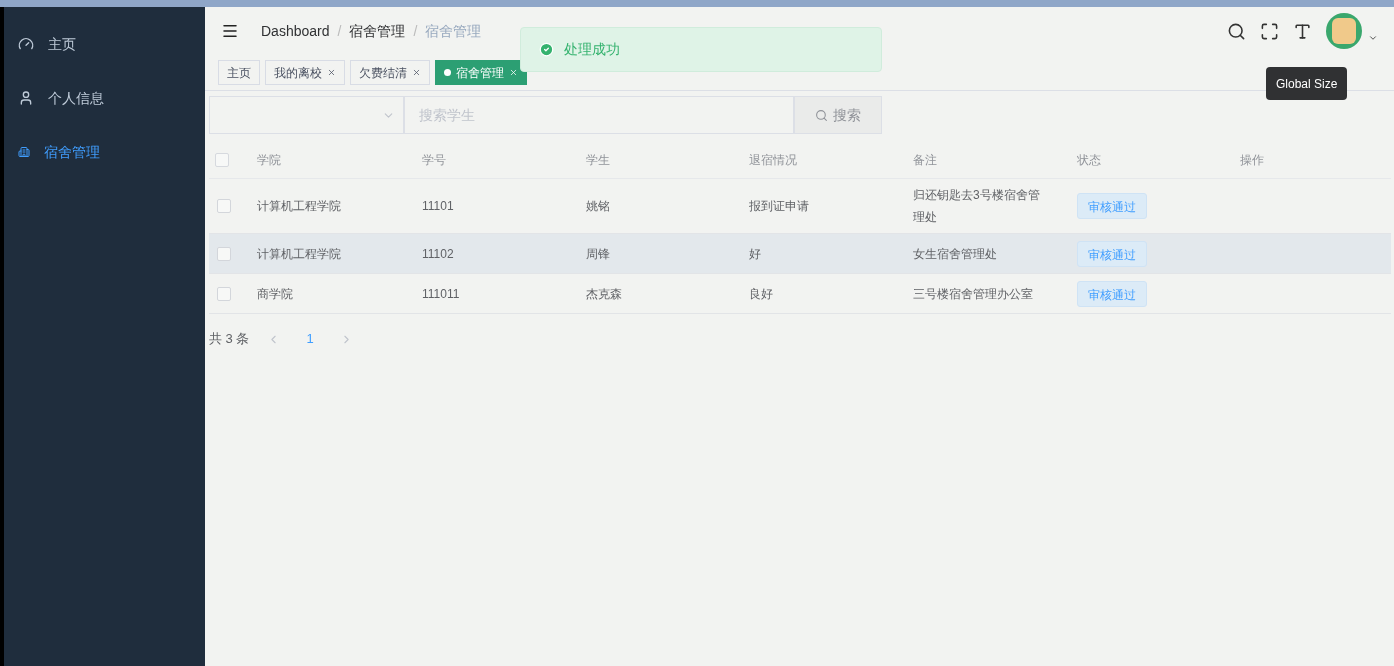  I want to click on column-header: 学生, so click(598, 159).